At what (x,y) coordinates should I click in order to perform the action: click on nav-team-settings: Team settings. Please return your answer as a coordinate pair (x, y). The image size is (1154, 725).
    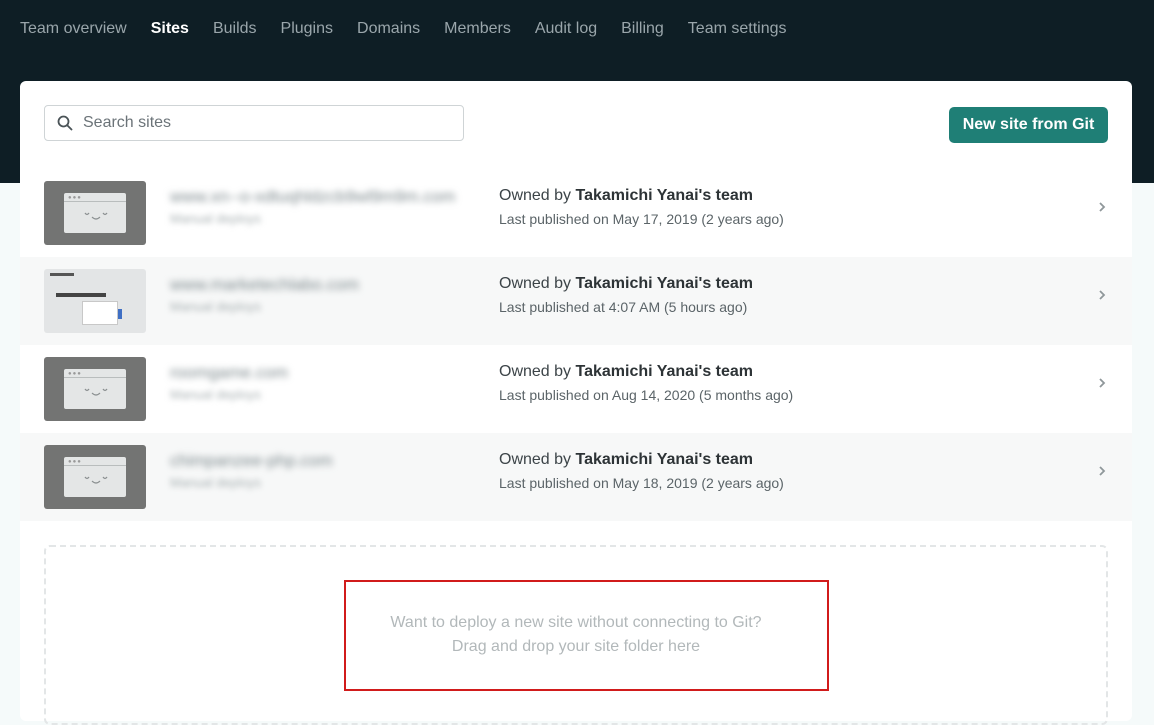
    Looking at the image, I should click on (737, 29).